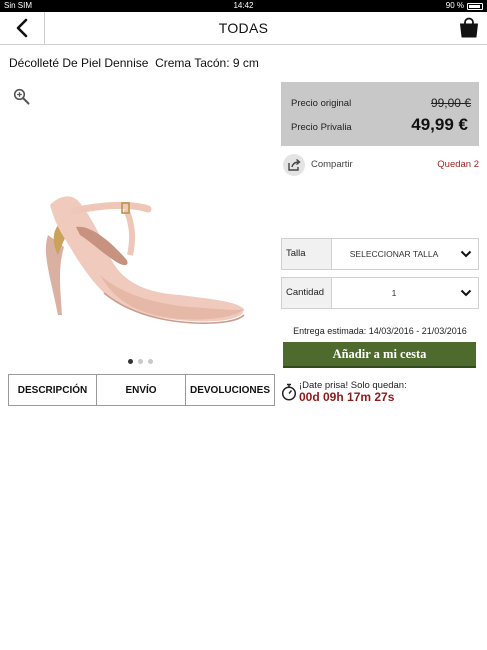 The height and width of the screenshot is (650, 487). What do you see at coordinates (321, 103) in the screenshot?
I see `original-price-label: Precio original` at bounding box center [321, 103].